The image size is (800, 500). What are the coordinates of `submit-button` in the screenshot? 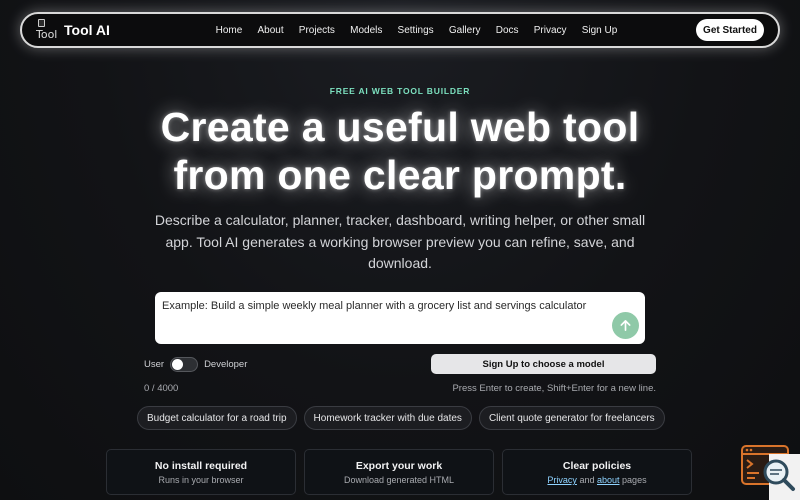 It's located at (625, 325).